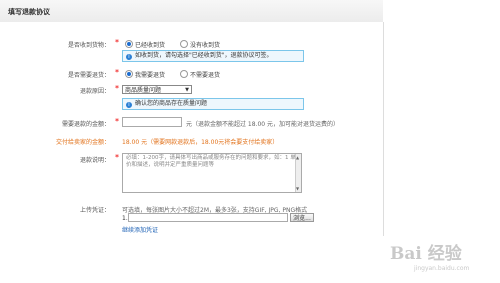 This screenshot has height=283, width=500. Describe the element at coordinates (205, 75) in the screenshot. I see `return-no-label: 不需要退货` at that location.